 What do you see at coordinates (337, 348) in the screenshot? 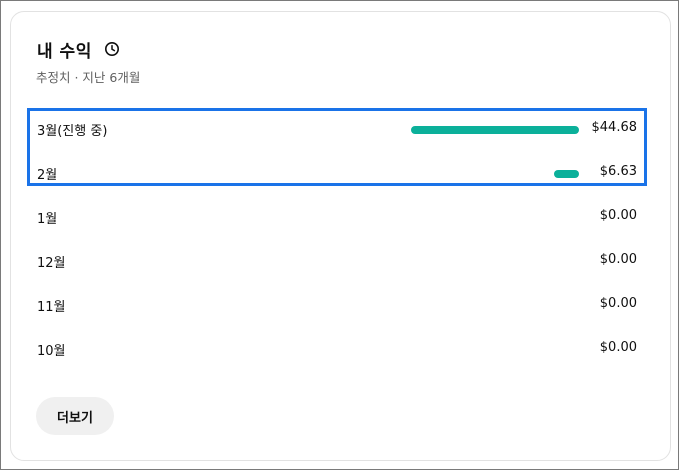
I see `earnings-row-oct: 10월 $0.00` at bounding box center [337, 348].